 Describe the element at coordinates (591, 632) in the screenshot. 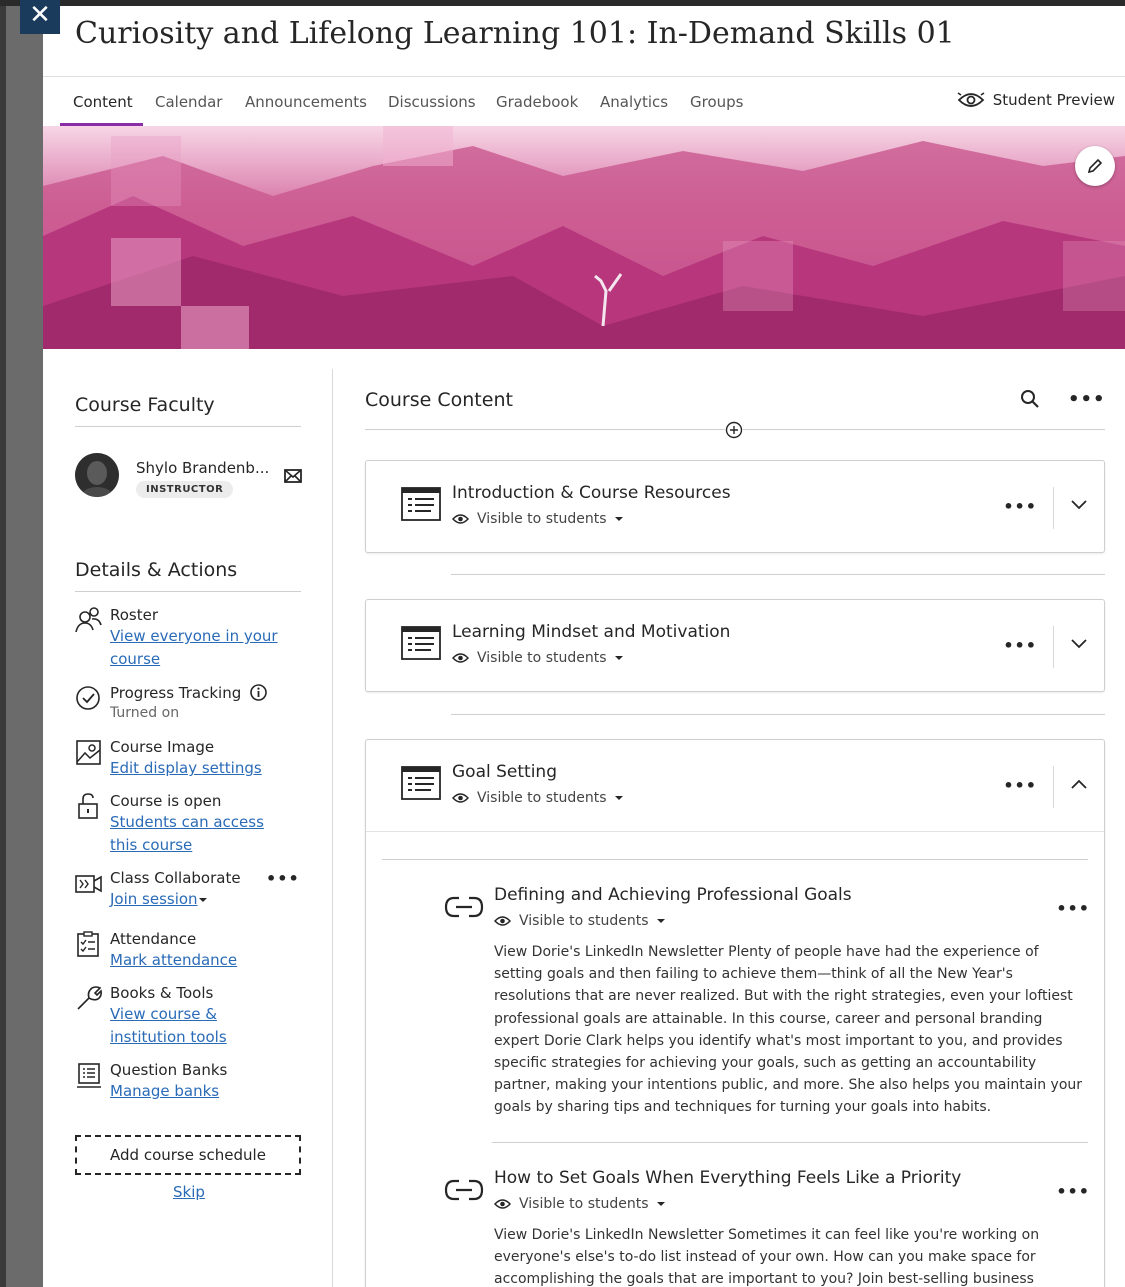

I see `folder-title: Learning Mindset and Motivation` at that location.